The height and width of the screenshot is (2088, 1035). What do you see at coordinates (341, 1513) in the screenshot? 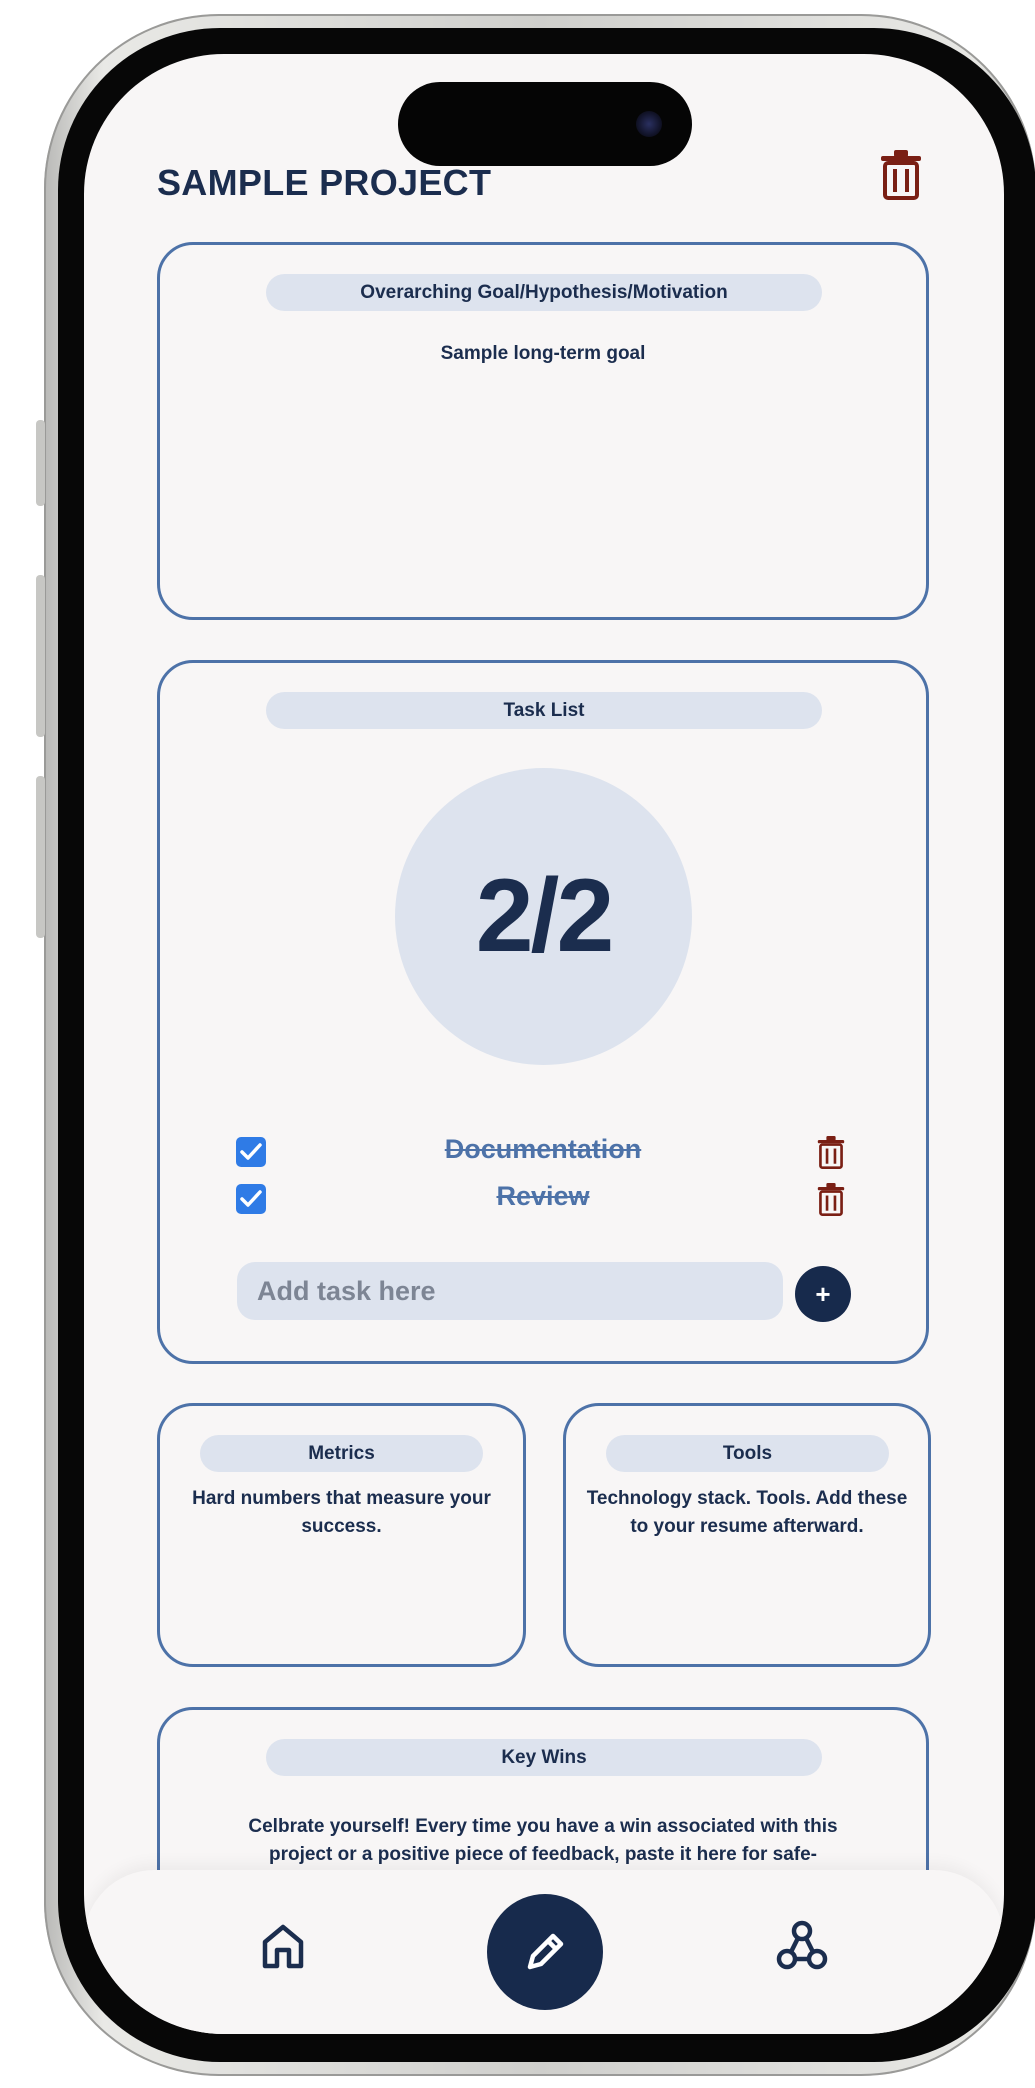
I see `metrics-card-text: Hard numbers that measure your success.` at bounding box center [341, 1513].